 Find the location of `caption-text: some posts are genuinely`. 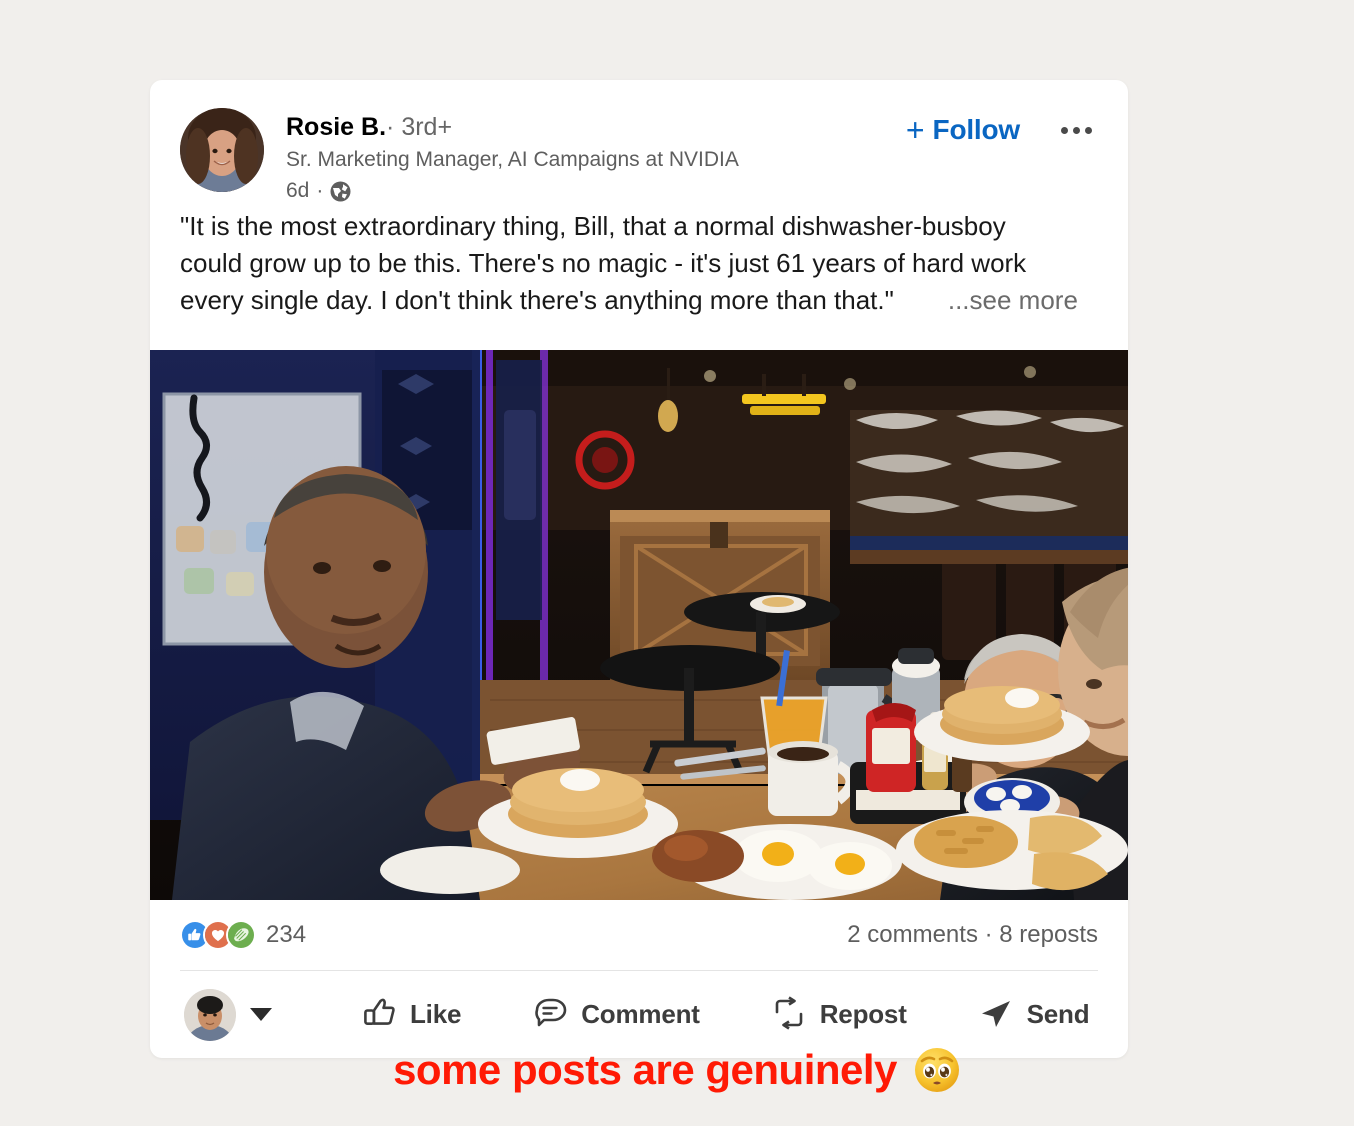

caption-text: some posts are genuinely is located at coordinates (645, 1069).